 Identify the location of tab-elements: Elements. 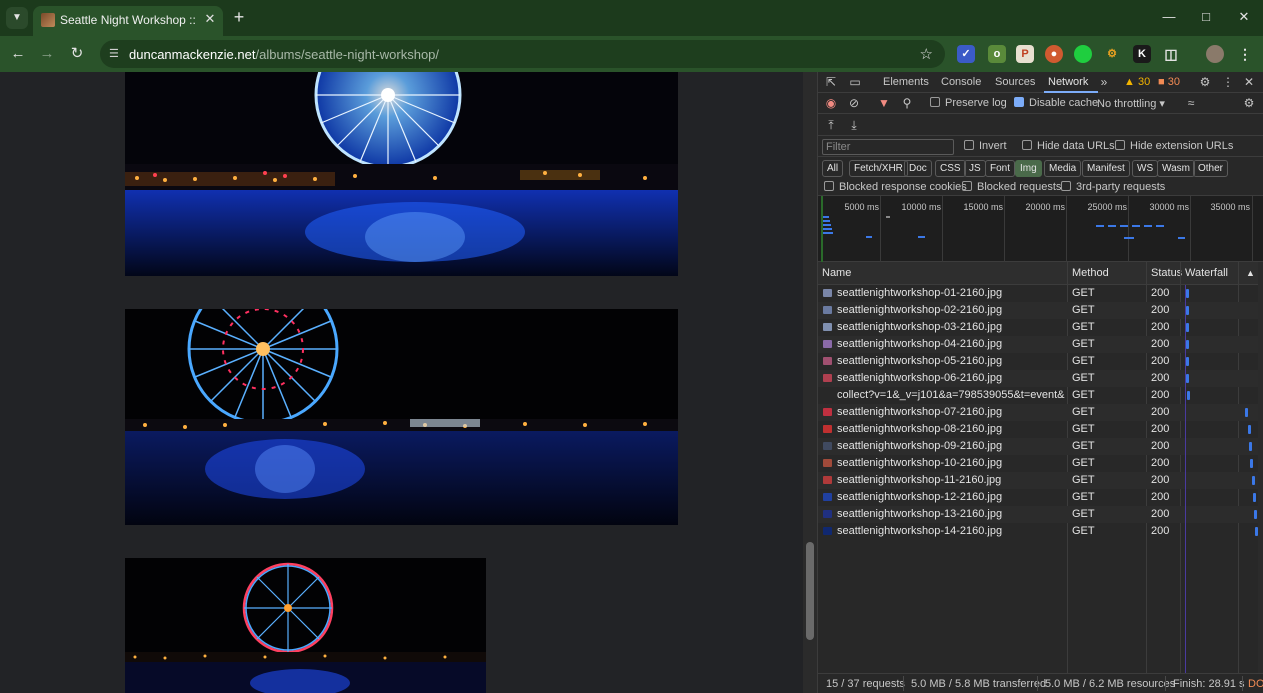
(906, 82).